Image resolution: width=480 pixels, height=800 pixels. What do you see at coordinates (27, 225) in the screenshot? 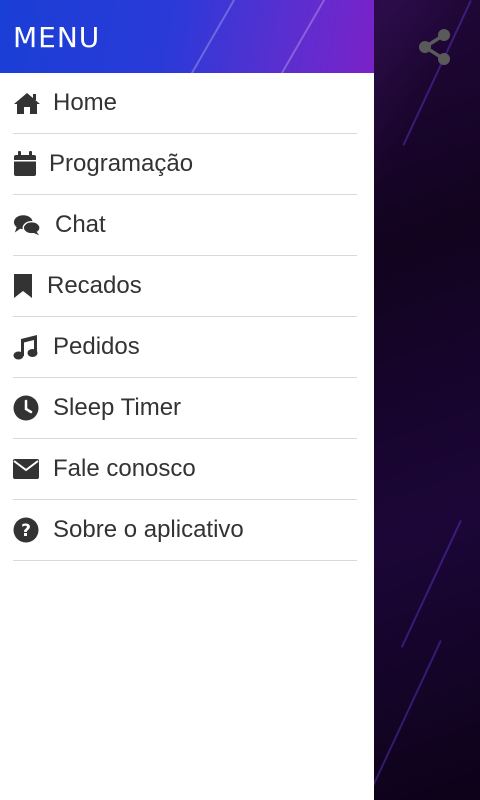
I see `chat-icon` at bounding box center [27, 225].